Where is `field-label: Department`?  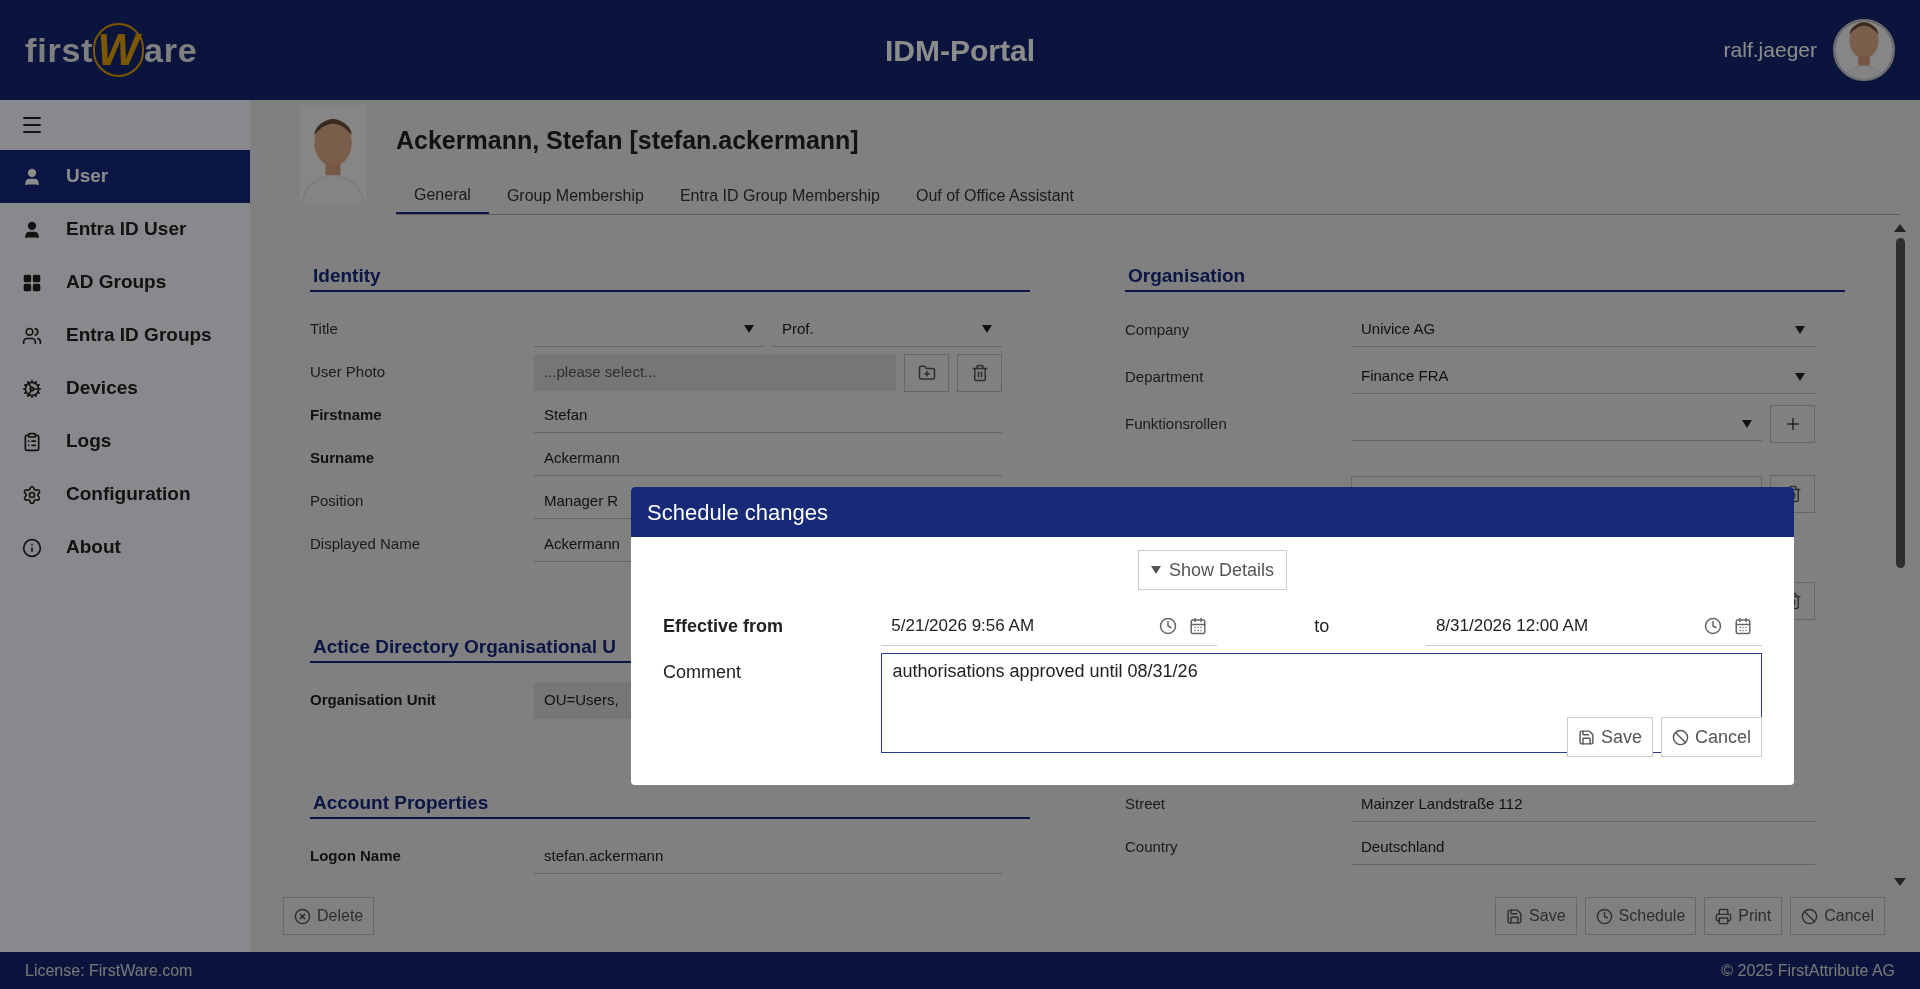
field-label: Department is located at coordinates (1164, 376).